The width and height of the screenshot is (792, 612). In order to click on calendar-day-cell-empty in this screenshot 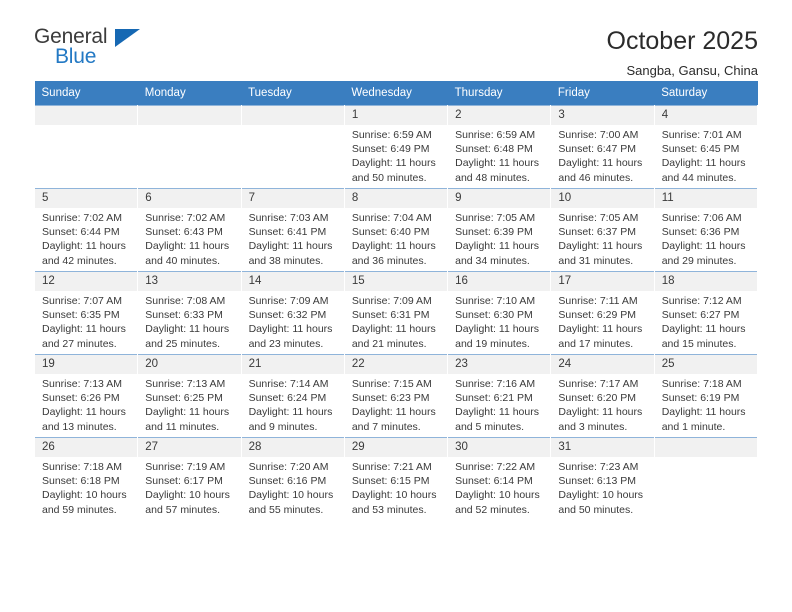, I will do `click(706, 478)`.